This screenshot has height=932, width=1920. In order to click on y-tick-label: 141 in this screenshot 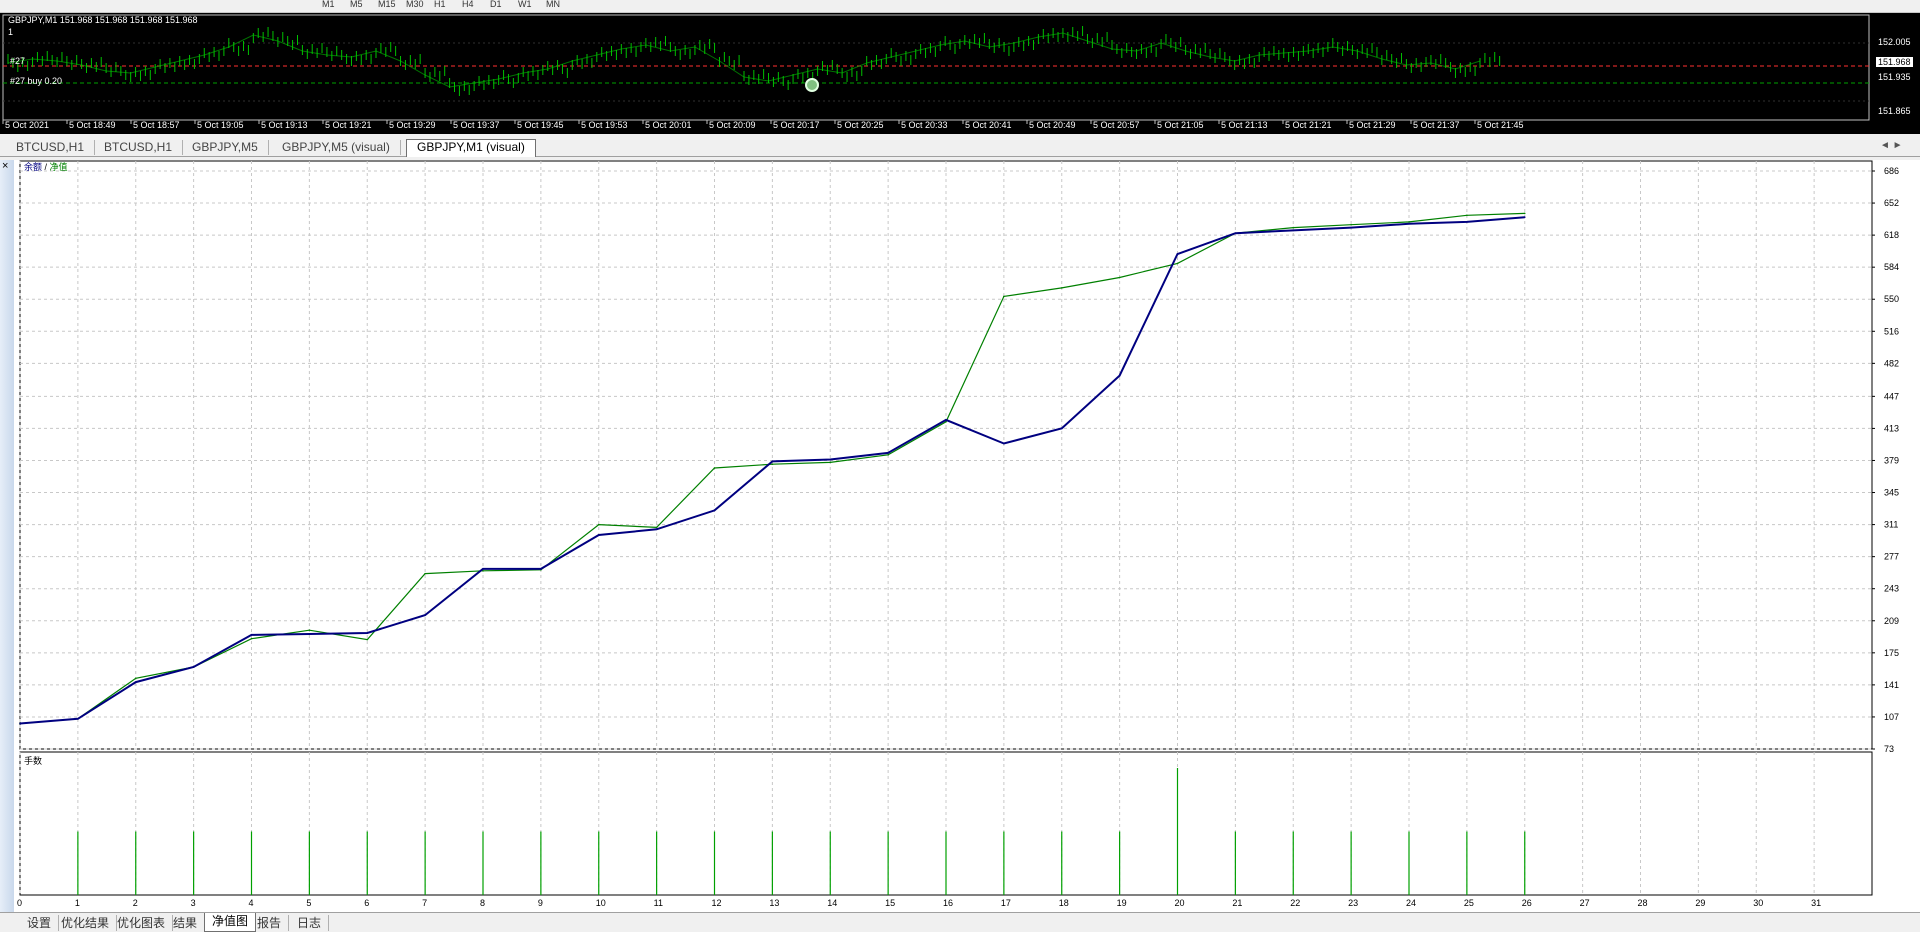, I will do `click(1891, 685)`.